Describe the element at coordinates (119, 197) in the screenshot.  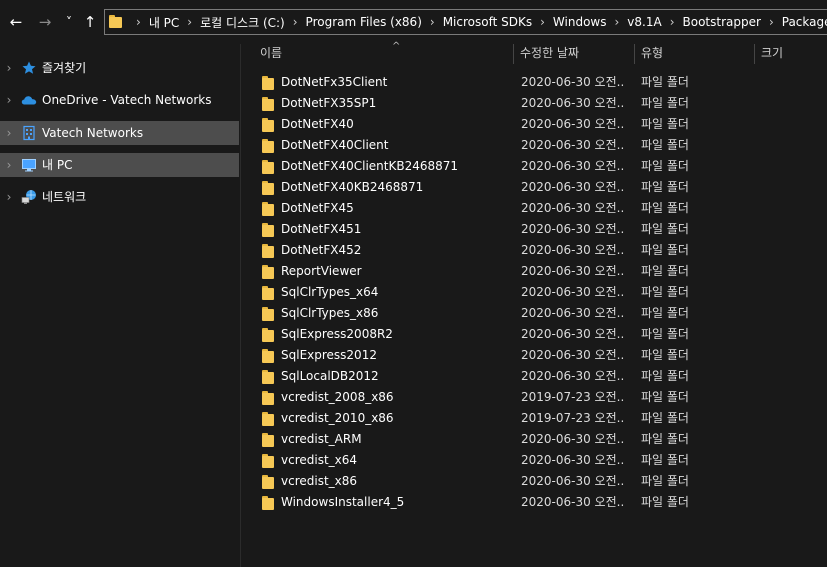
I see `sidebar-item-network: › 네트워크` at that location.